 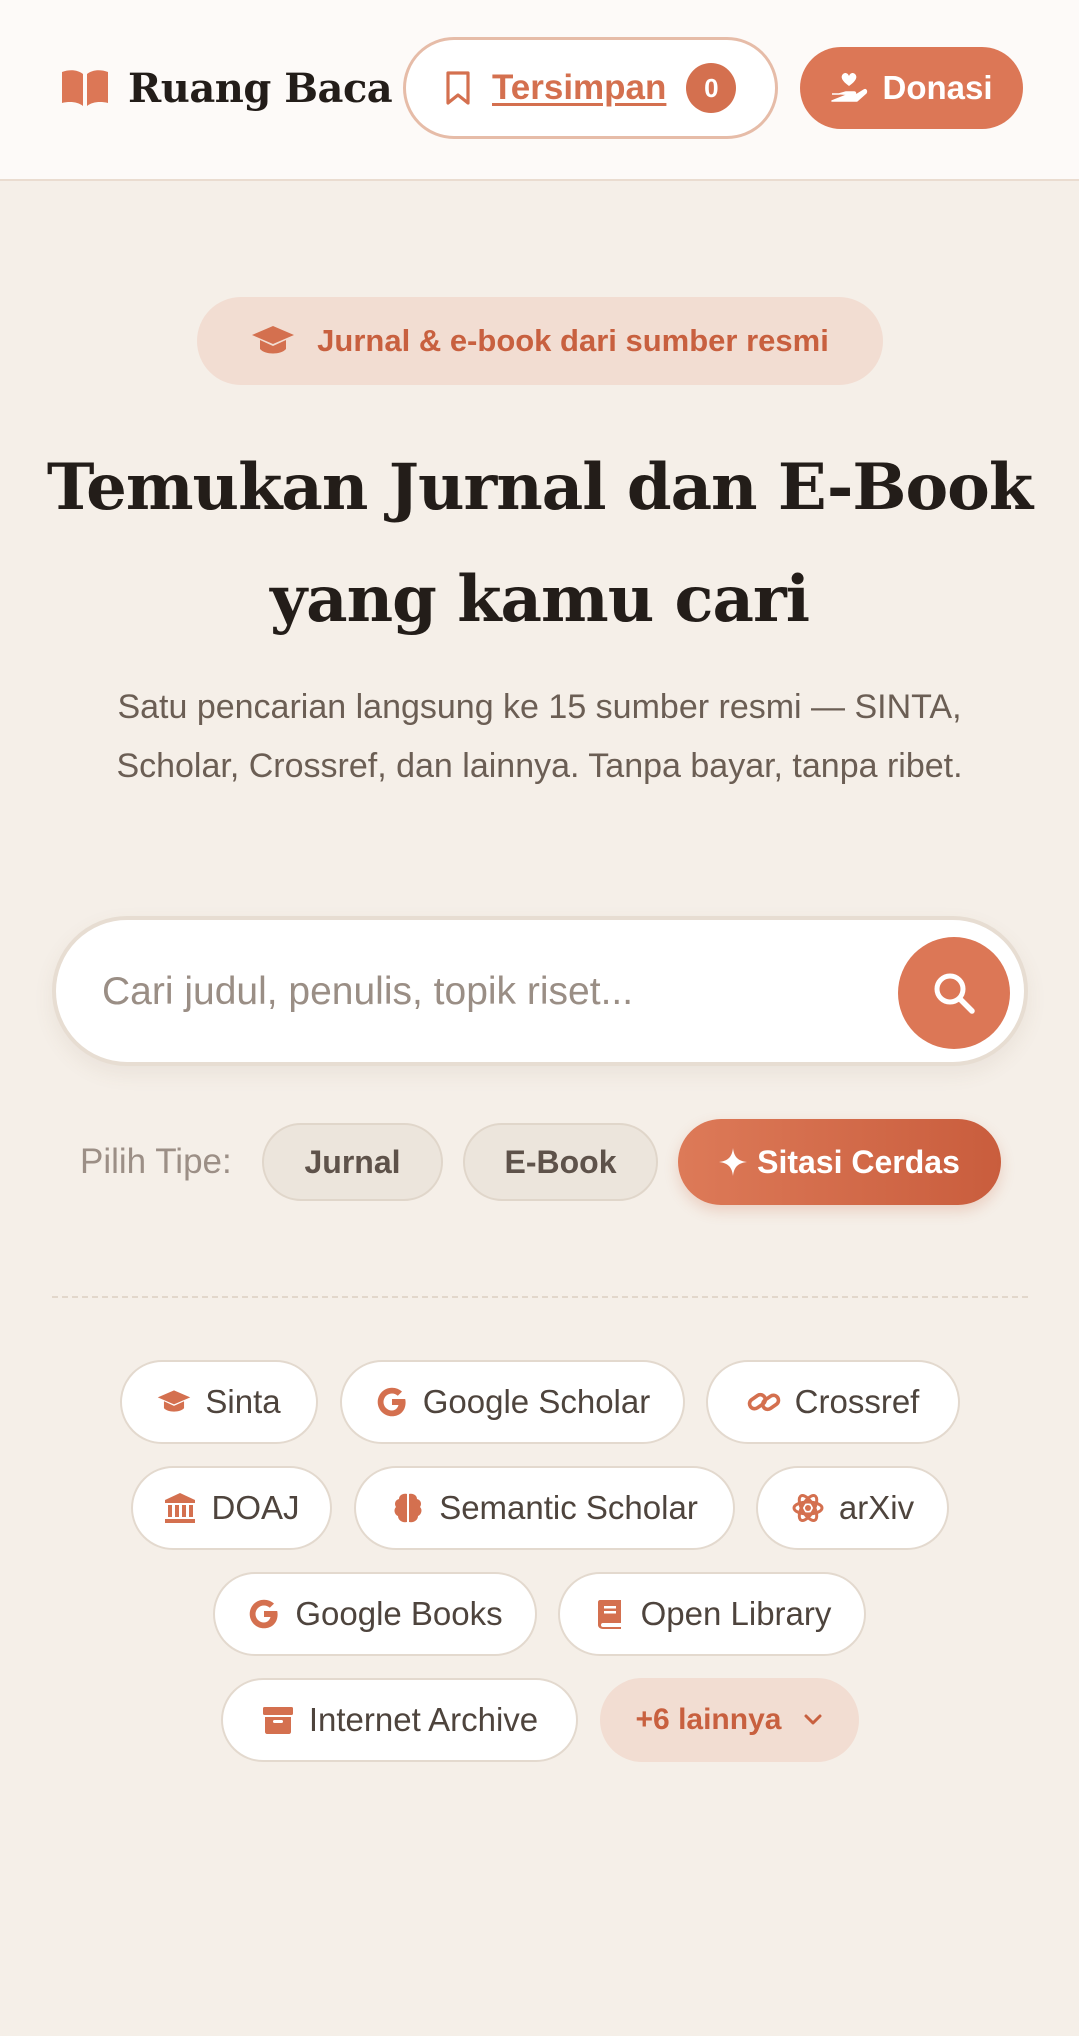 I want to click on source-chip-label: Crossref, so click(x=857, y=1401).